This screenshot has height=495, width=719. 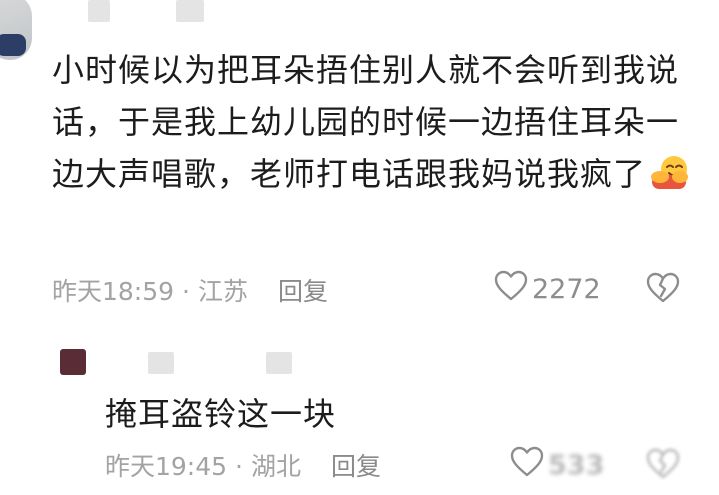 What do you see at coordinates (276, 466) in the screenshot?
I see `reply-location: 湖北` at bounding box center [276, 466].